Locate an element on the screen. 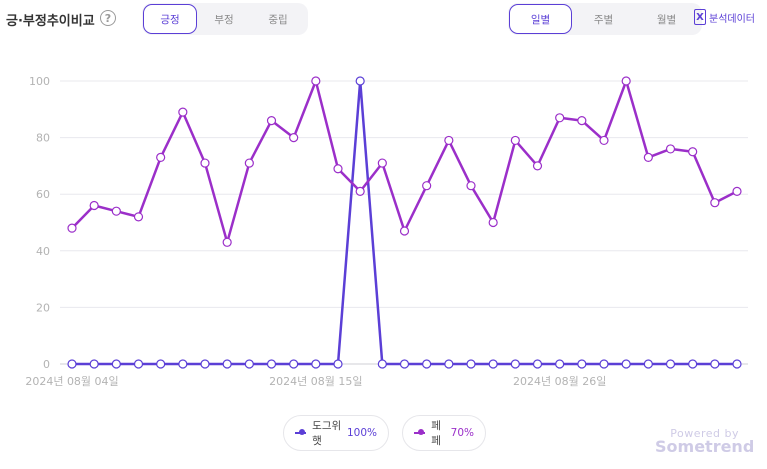  y-tick-label: 40 is located at coordinates (43, 251).